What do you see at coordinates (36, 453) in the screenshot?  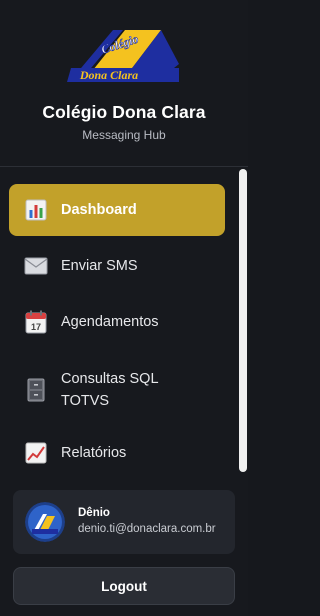 I see `trend-chart-icon` at bounding box center [36, 453].